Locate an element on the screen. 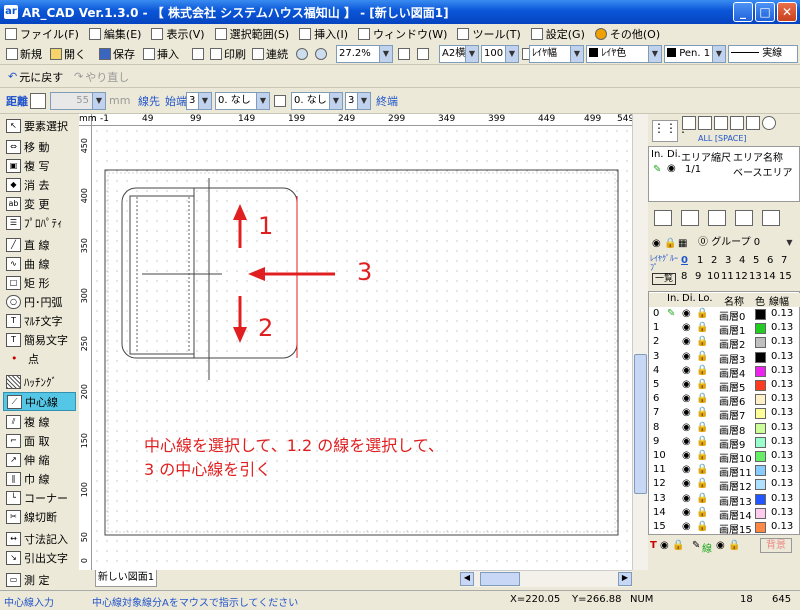 The height and width of the screenshot is (610, 800). scale-select: 100 ▼ is located at coordinates (500, 54).